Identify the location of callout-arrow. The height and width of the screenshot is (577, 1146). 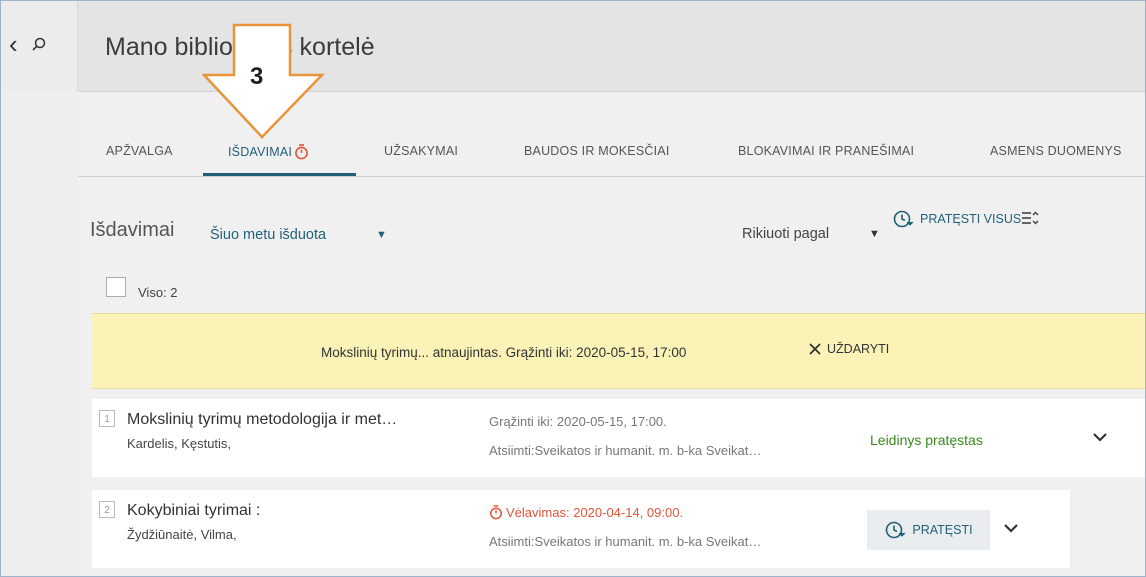
(263, 81).